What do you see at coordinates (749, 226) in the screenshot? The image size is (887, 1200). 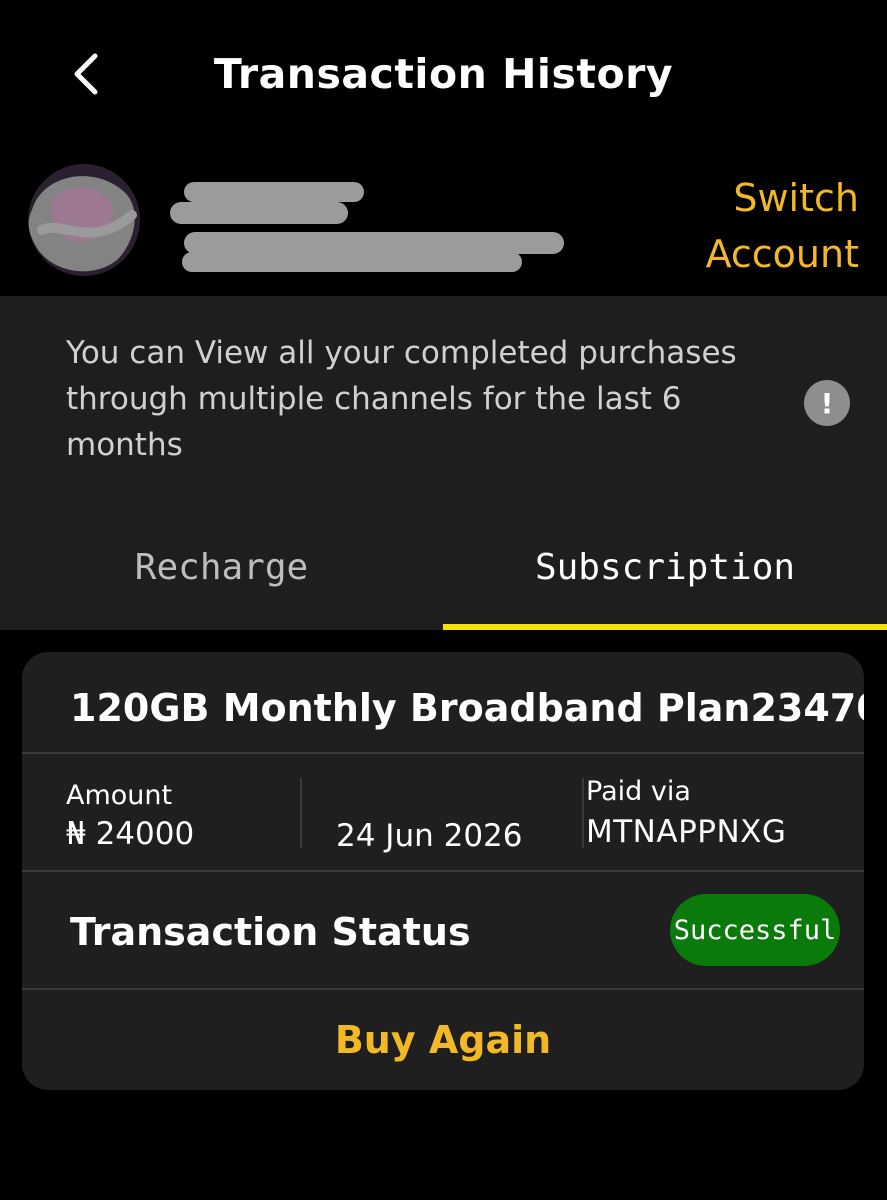 I see `switch-account-button: Switch Account` at bounding box center [749, 226].